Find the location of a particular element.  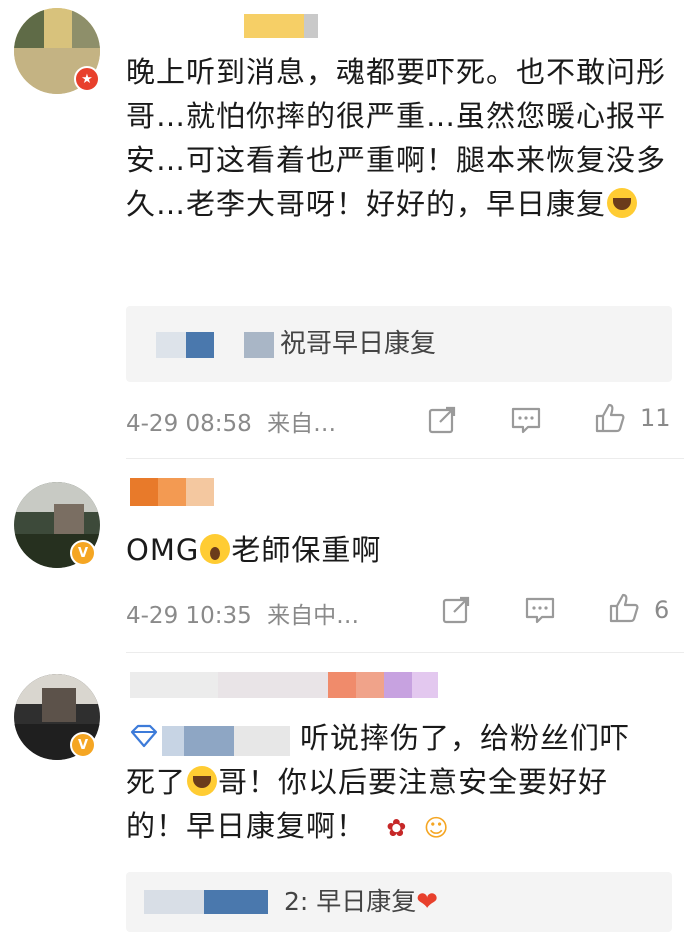

comment-body: 死了 is located at coordinates (156, 782).